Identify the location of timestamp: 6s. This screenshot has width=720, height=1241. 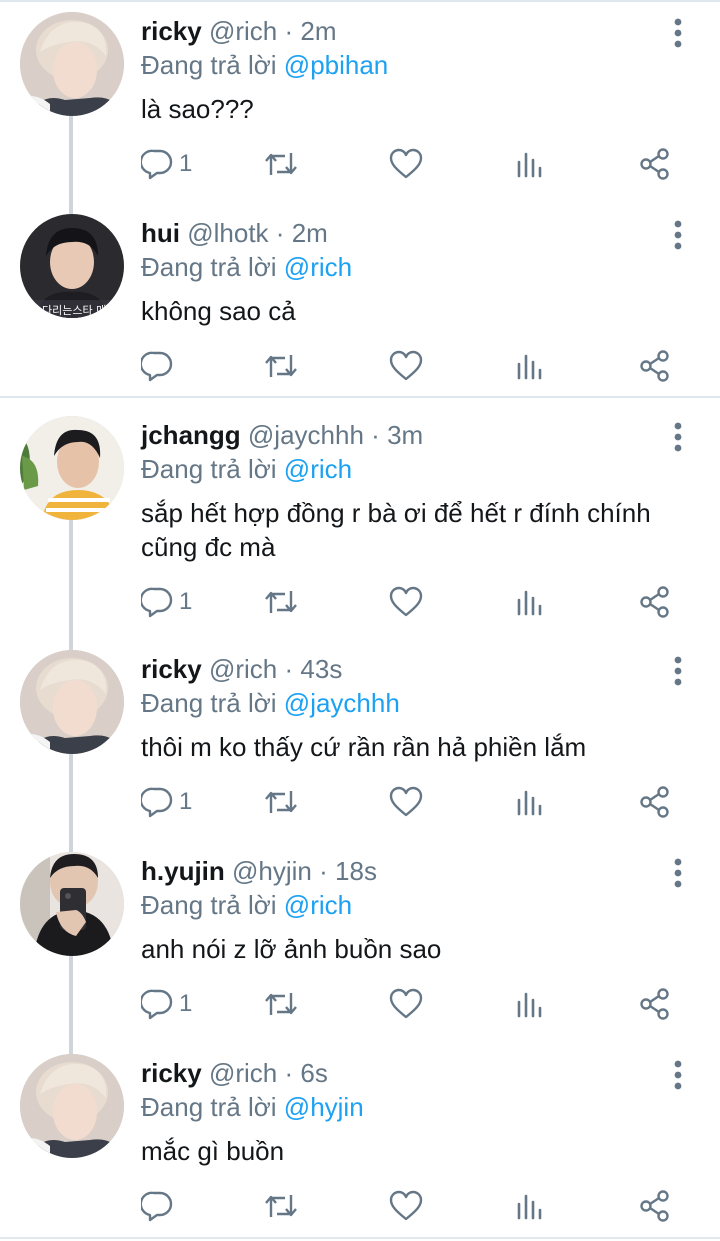
(313, 1073).